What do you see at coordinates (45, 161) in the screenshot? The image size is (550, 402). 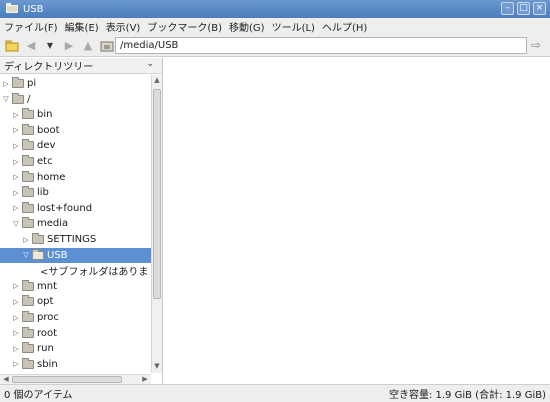 I see `tree-item-label: etc` at bounding box center [45, 161].